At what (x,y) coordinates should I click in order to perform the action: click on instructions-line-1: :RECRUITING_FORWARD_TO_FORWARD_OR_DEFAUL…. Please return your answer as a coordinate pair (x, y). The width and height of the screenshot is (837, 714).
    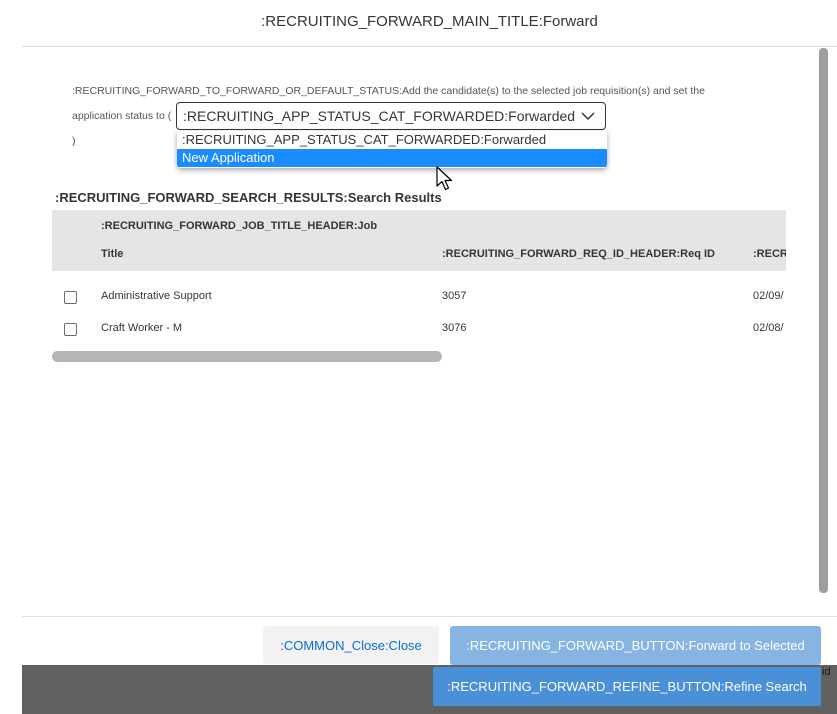
    Looking at the image, I should click on (388, 91).